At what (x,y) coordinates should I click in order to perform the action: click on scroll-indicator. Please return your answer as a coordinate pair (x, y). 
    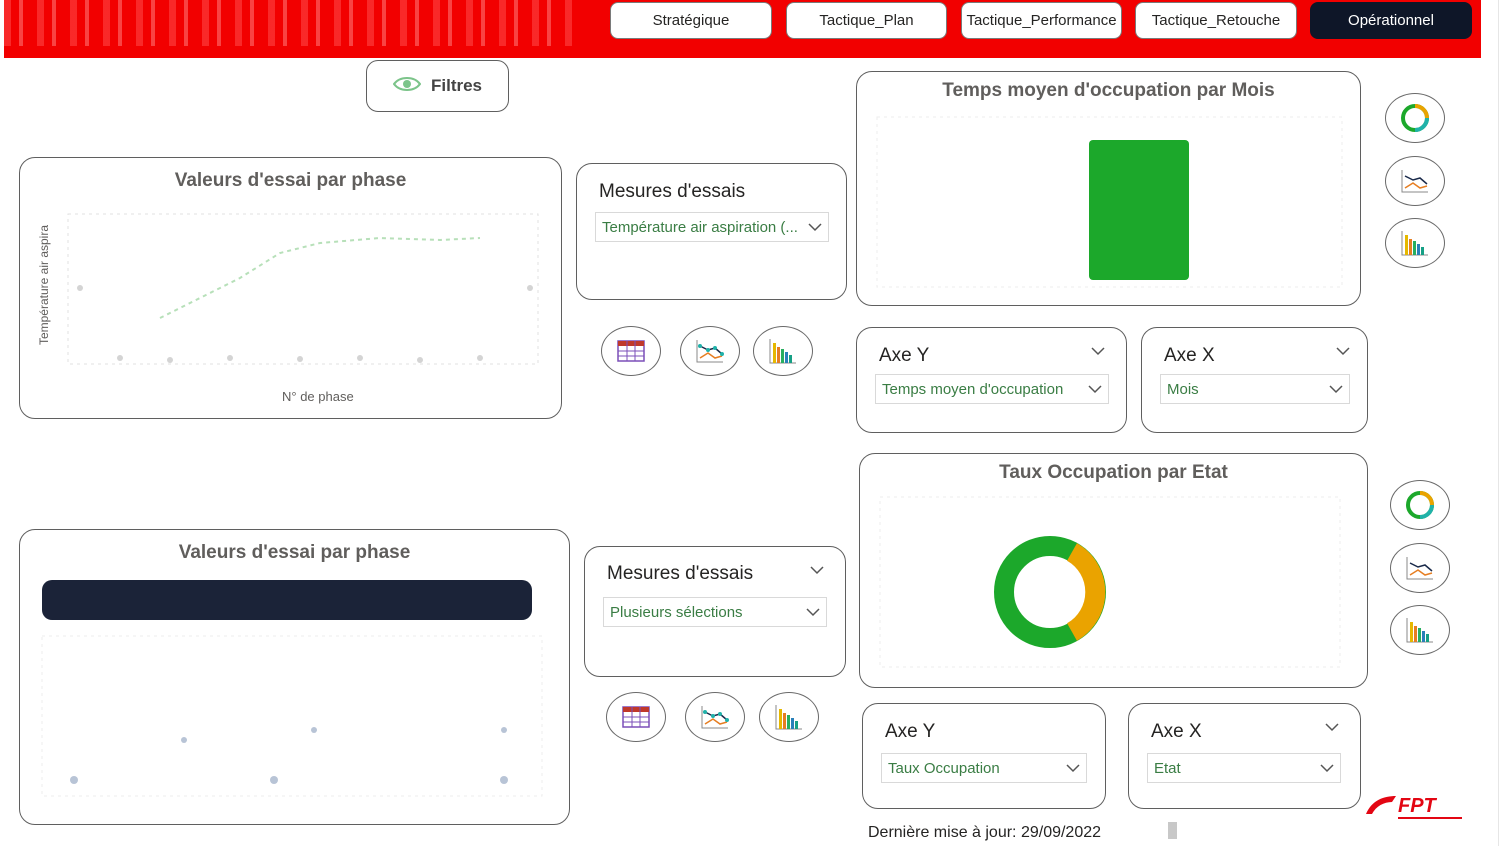
    Looking at the image, I should click on (1172, 830).